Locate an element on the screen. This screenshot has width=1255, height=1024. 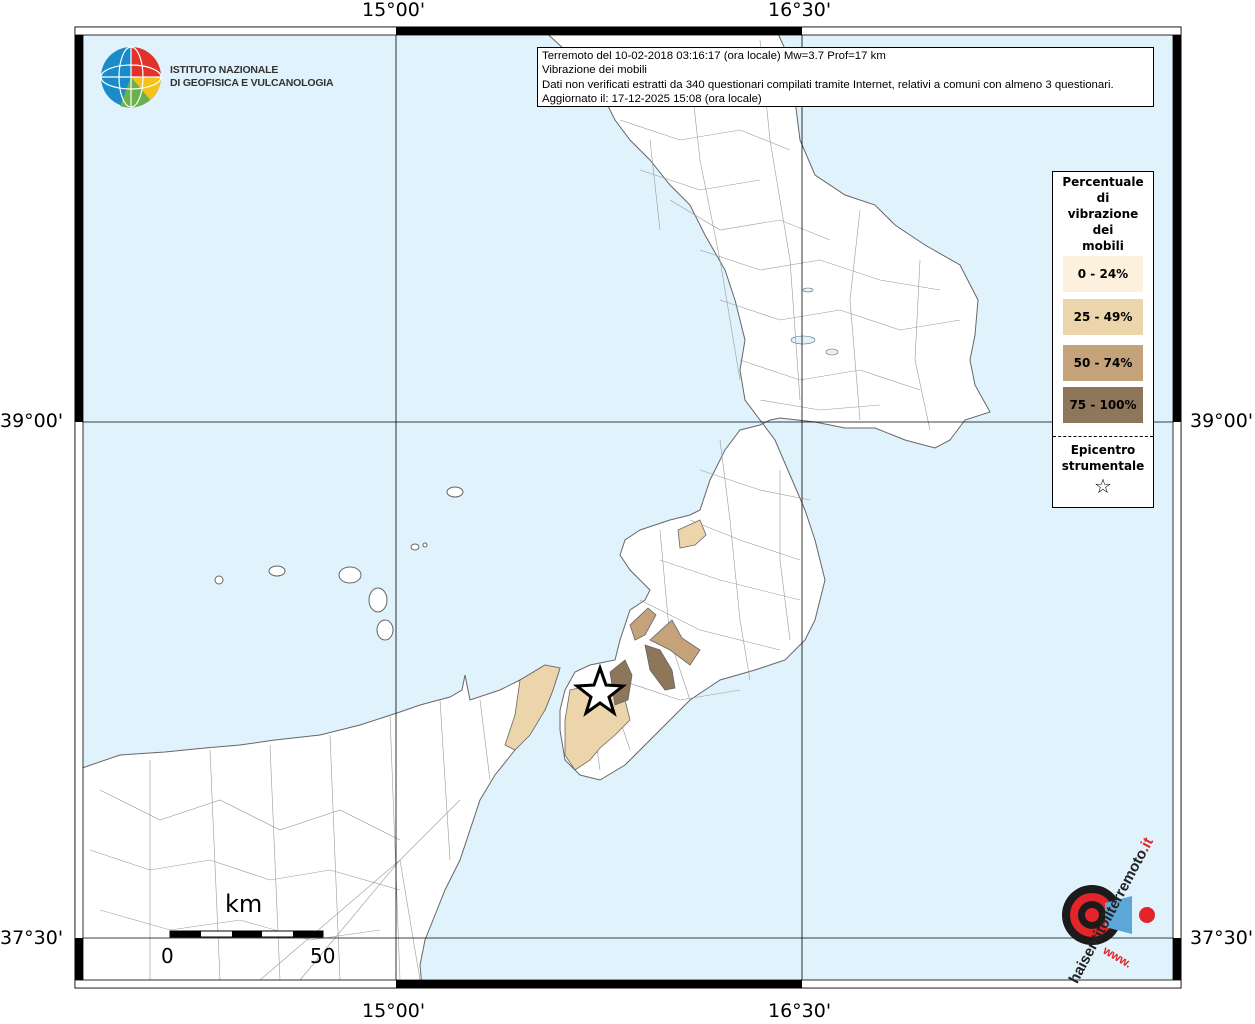
legend-class-0-24: 0 - 24% is located at coordinates (1103, 274).